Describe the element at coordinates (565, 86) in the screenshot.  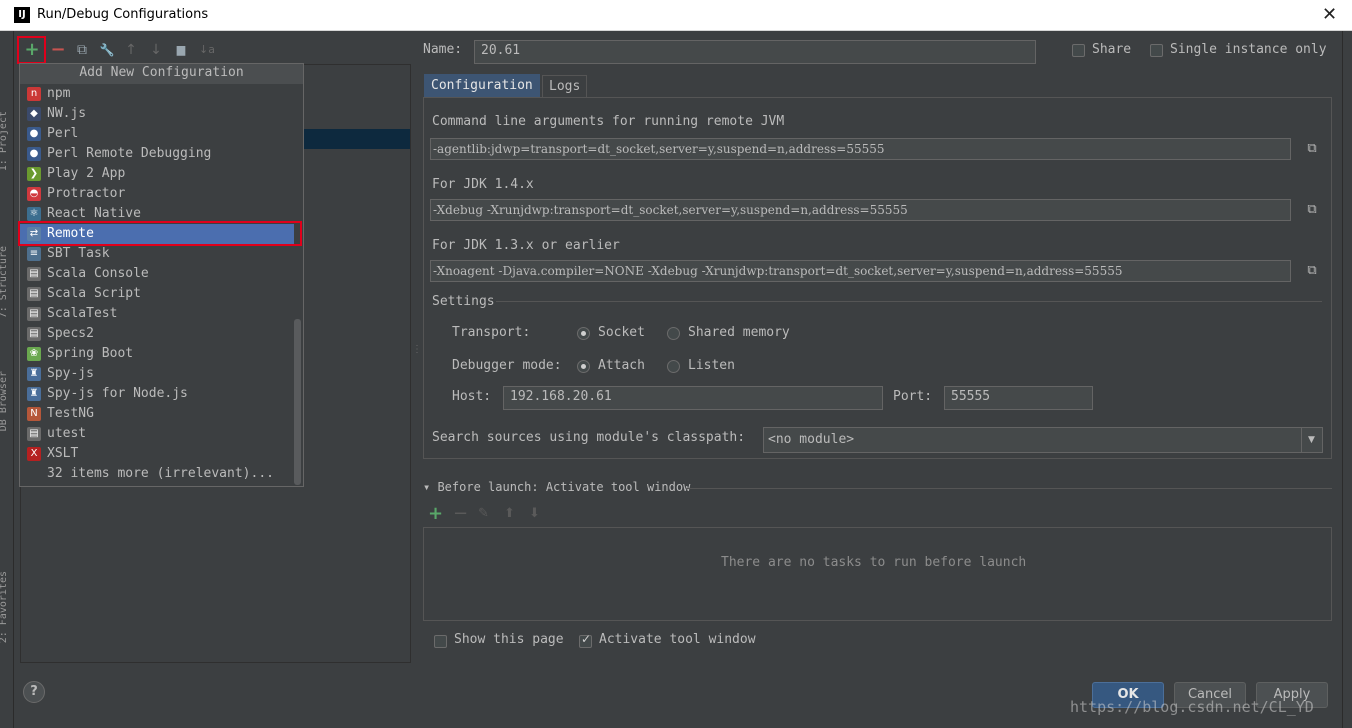
I see `tab-logs: Logs` at that location.